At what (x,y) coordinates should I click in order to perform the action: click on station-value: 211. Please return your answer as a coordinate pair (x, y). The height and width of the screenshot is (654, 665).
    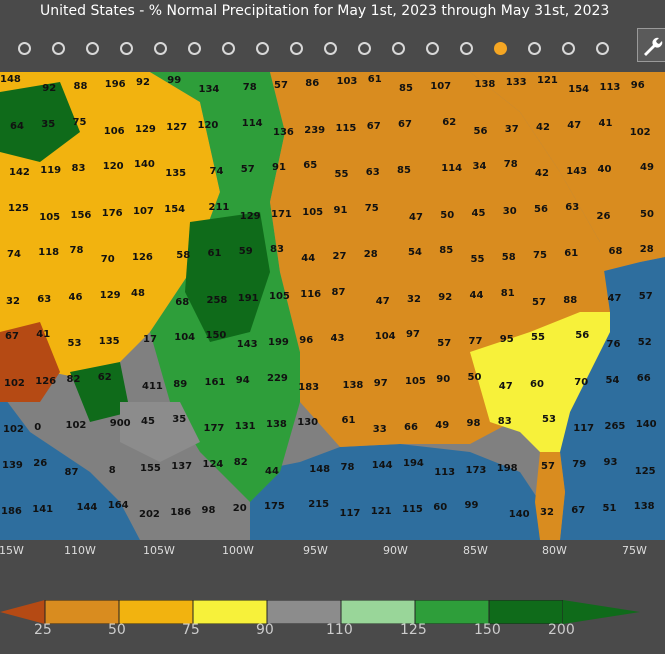
    Looking at the image, I should click on (219, 207).